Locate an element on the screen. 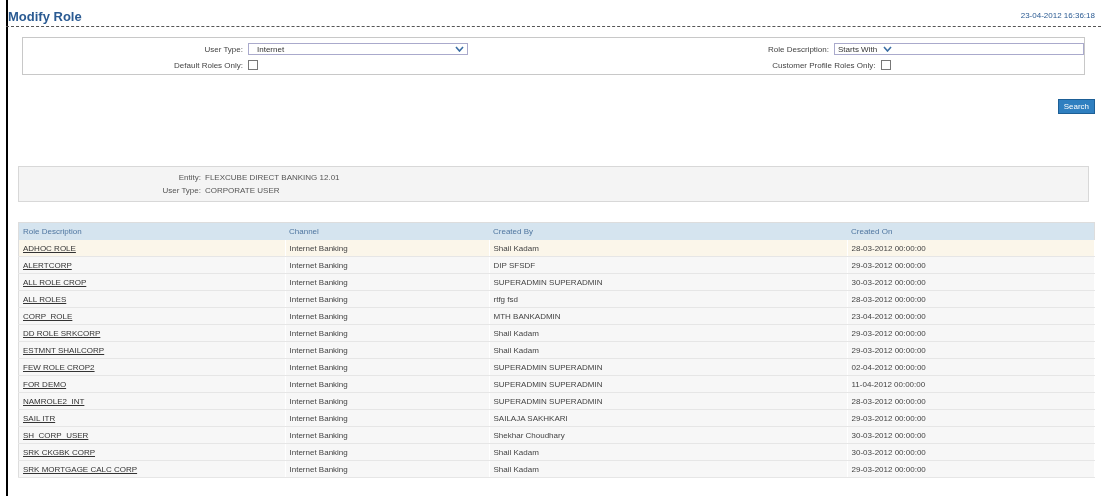 Image resolution: width=1107 pixels, height=496 pixels. role-link: ALL ROLE CROP is located at coordinates (55, 282).